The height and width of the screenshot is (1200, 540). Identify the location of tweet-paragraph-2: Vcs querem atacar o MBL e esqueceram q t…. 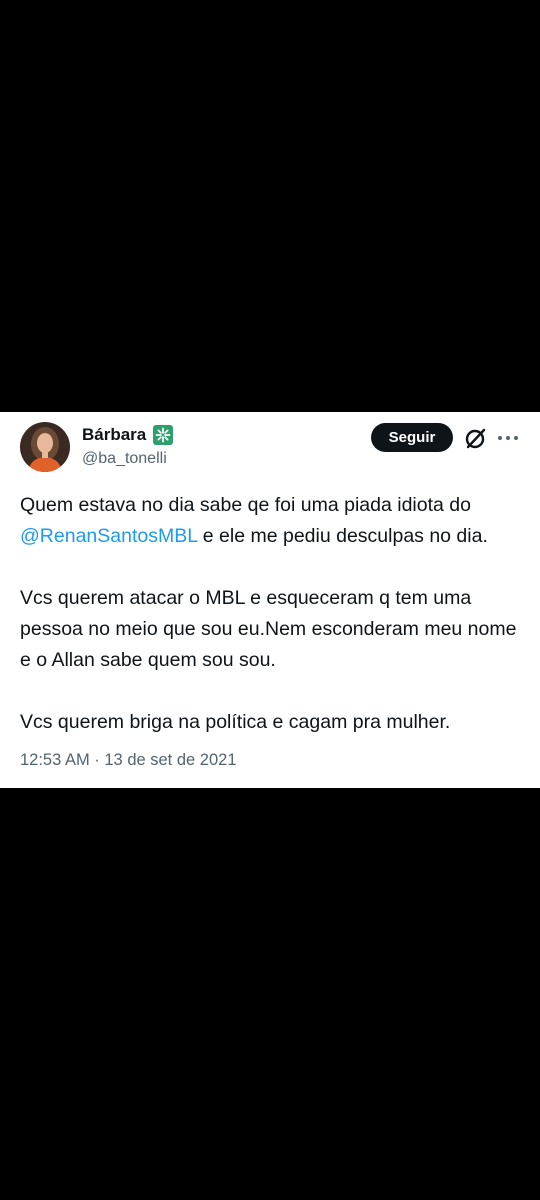
(268, 629).